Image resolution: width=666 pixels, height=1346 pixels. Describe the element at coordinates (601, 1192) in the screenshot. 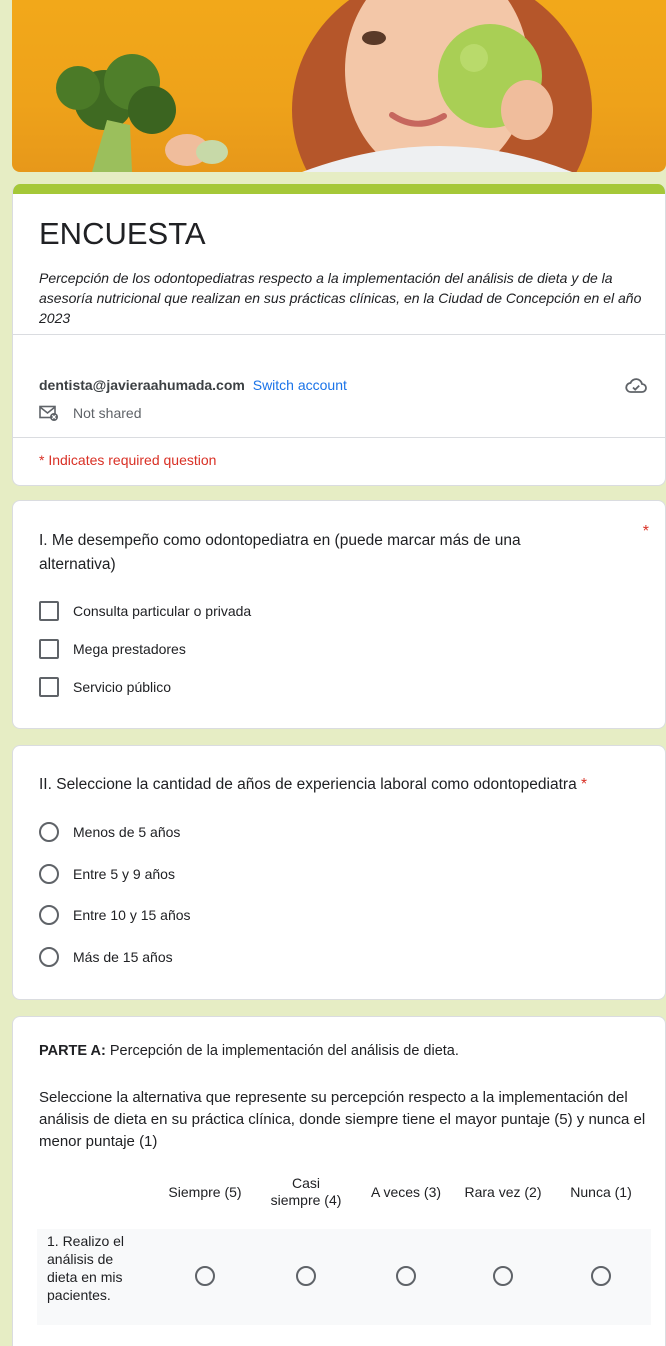

I see `grid-column-header: Nunca (1)` at that location.